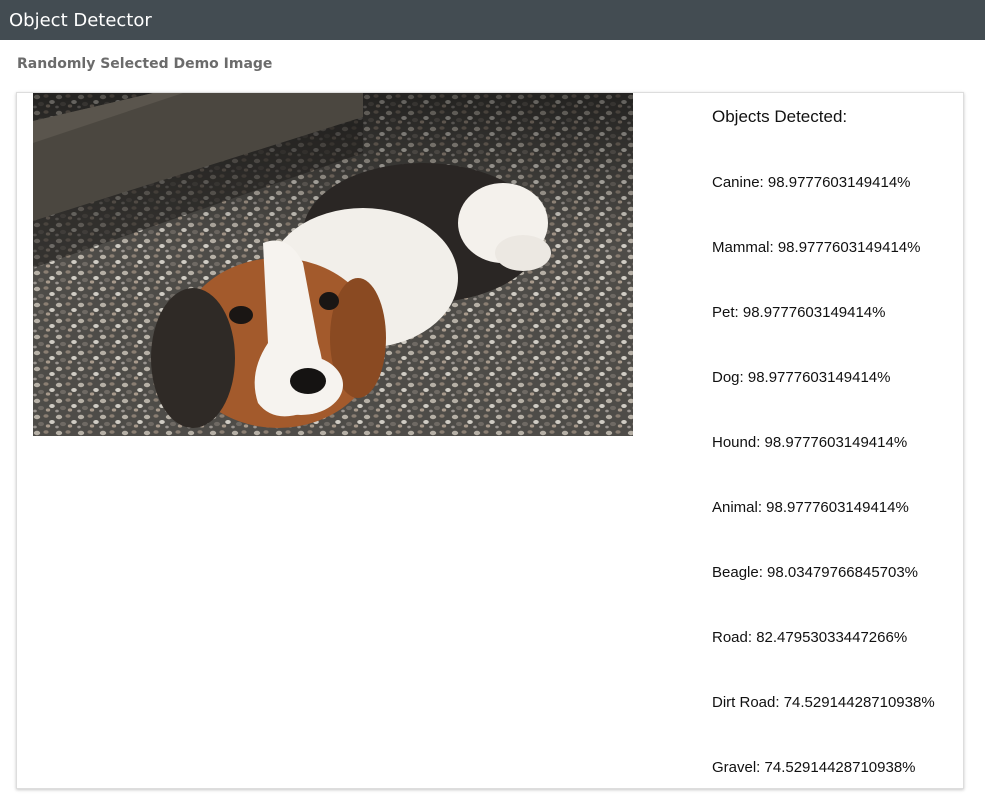 This screenshot has height=808, width=985. Describe the element at coordinates (492, 20) in the screenshot. I see `app-header: Object Detector` at that location.